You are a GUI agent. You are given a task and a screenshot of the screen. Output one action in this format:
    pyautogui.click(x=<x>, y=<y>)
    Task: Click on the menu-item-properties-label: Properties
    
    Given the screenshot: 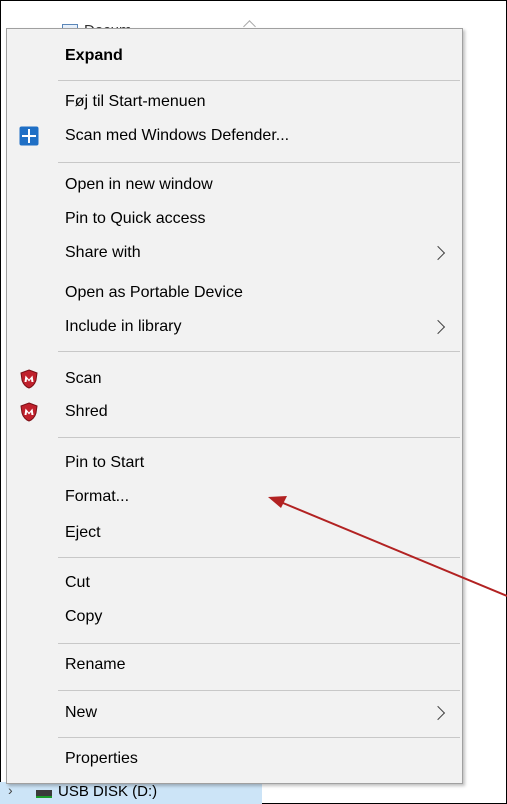 What is the action you would take?
    pyautogui.click(x=101, y=758)
    